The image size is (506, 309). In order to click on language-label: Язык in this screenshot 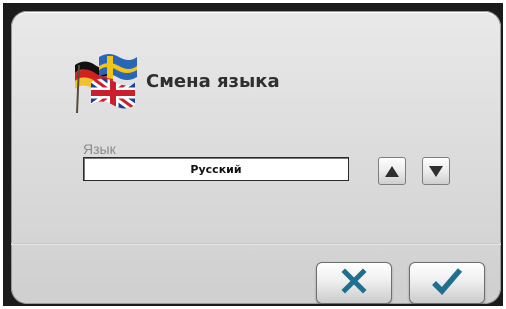, I will do `click(99, 149)`.